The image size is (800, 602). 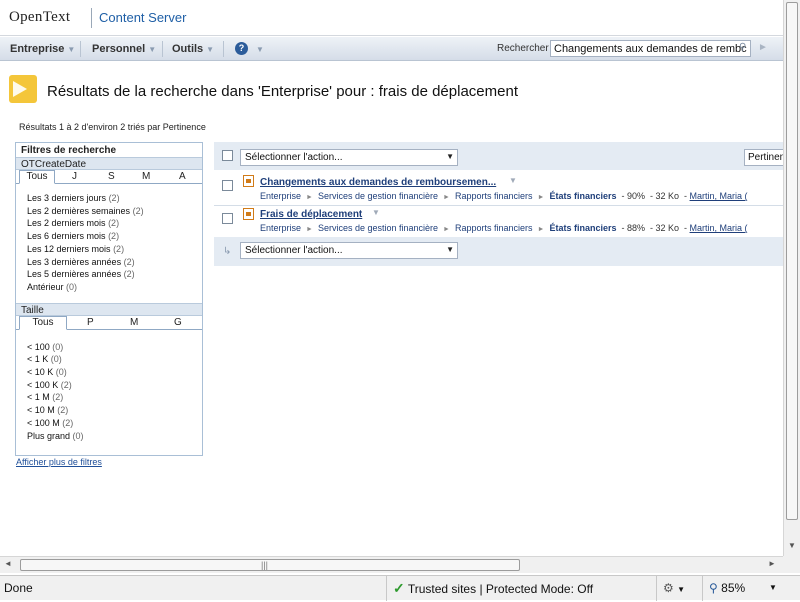 What do you see at coordinates (391, 18) in the screenshot?
I see `app-header: OpenText Content Server` at bounding box center [391, 18].